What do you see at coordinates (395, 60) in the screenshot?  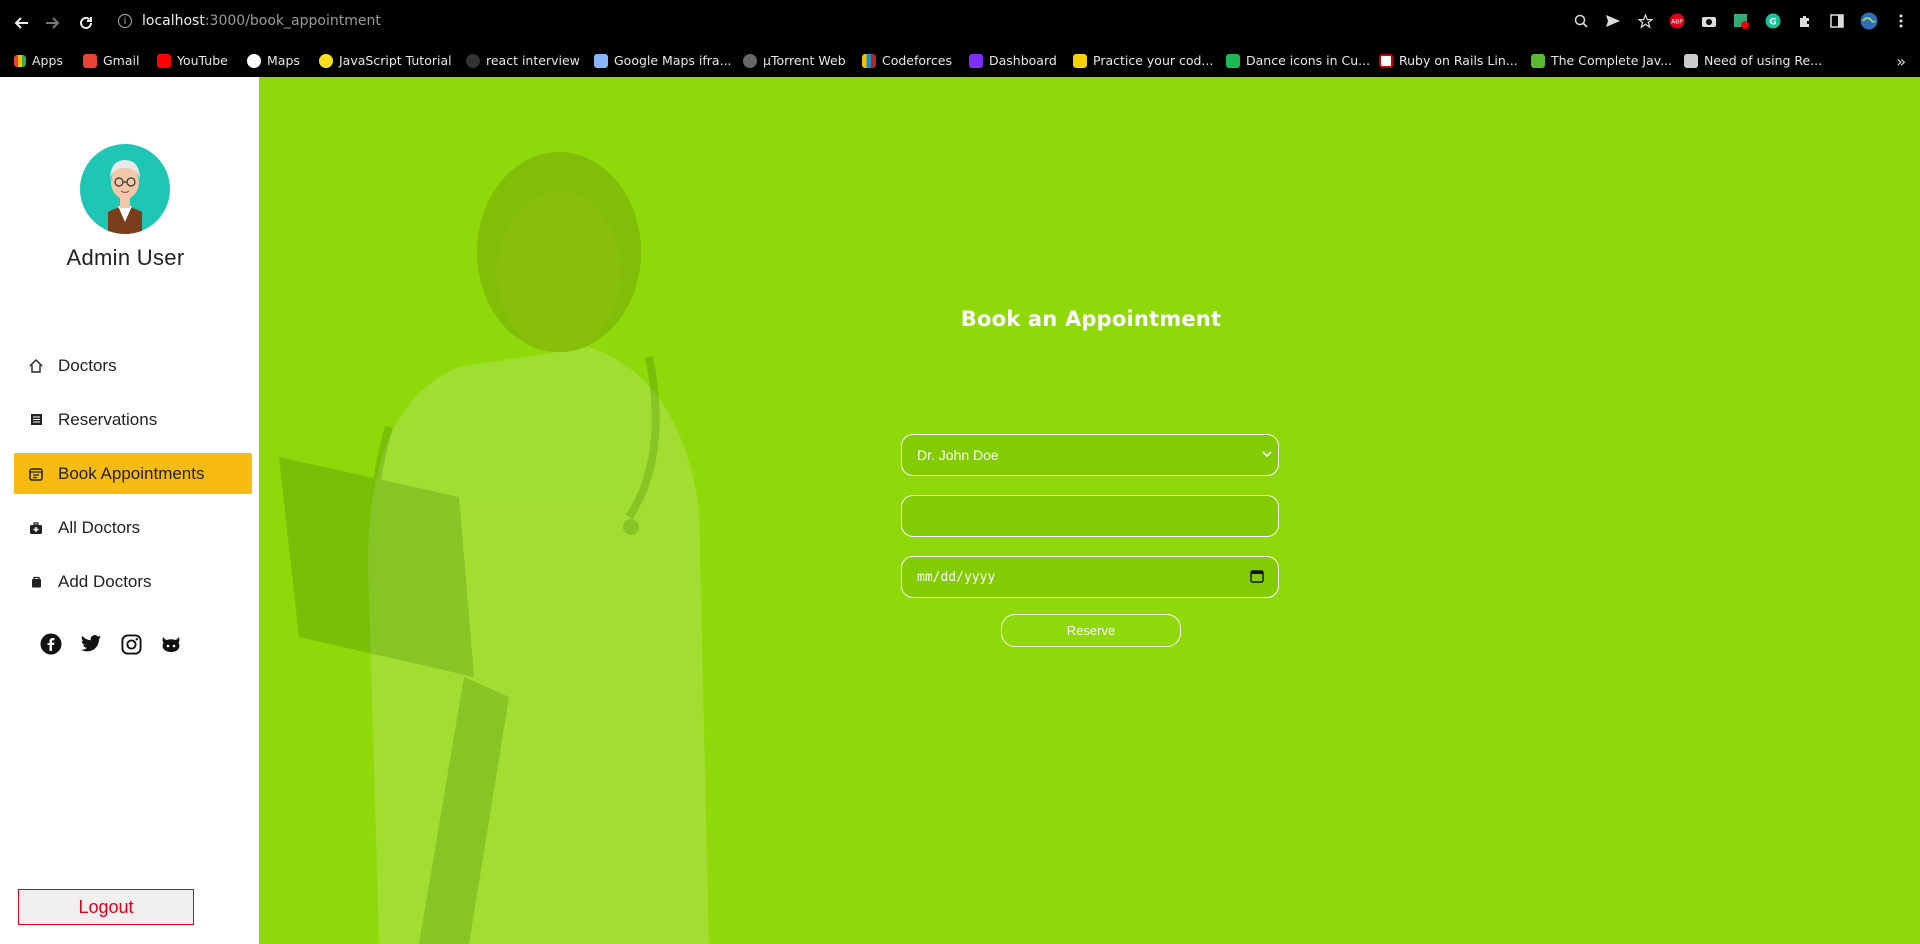 I see `bookmark-label: JavaScript Tutorial` at bounding box center [395, 60].